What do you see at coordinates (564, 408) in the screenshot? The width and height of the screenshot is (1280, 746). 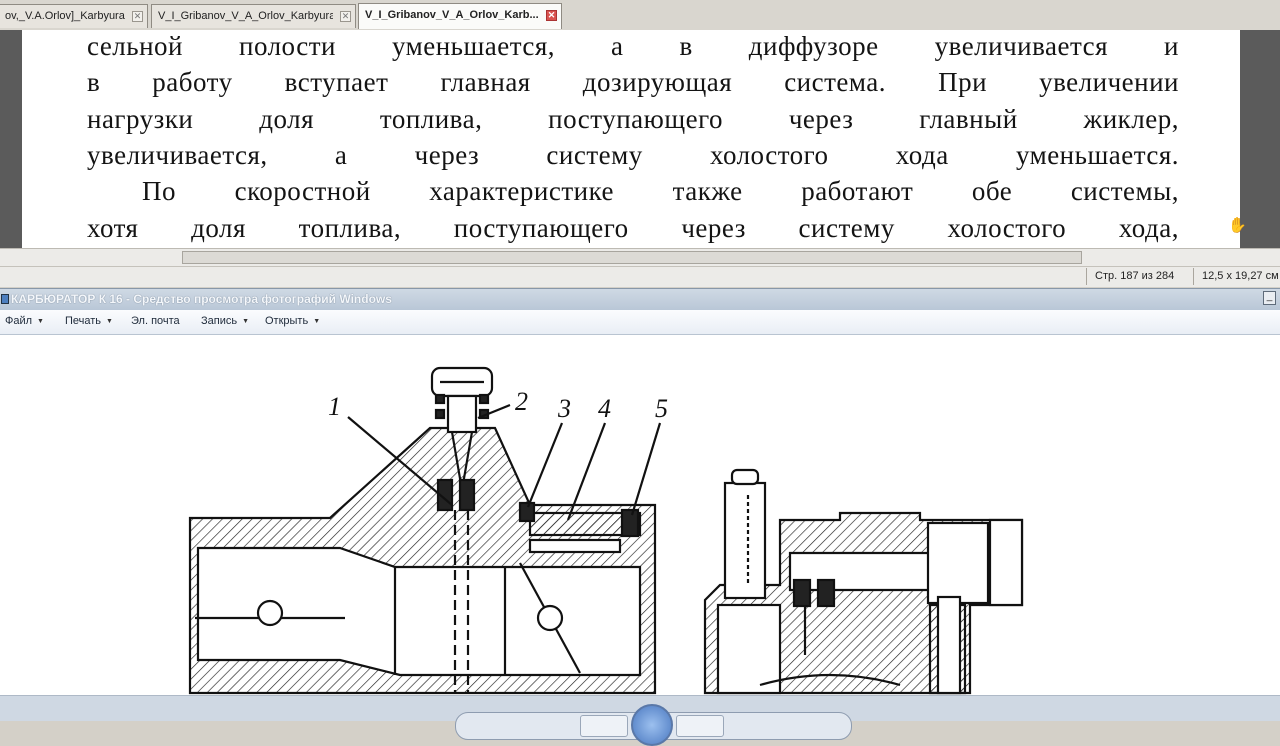 I see `diagram-label-3: 3` at bounding box center [564, 408].